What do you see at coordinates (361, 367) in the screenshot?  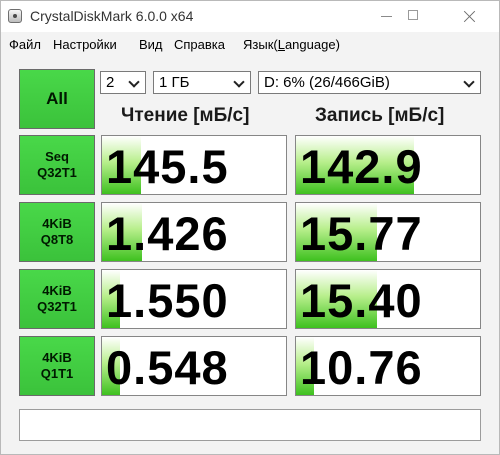 I see `write-result-value: 10.76` at bounding box center [361, 367].